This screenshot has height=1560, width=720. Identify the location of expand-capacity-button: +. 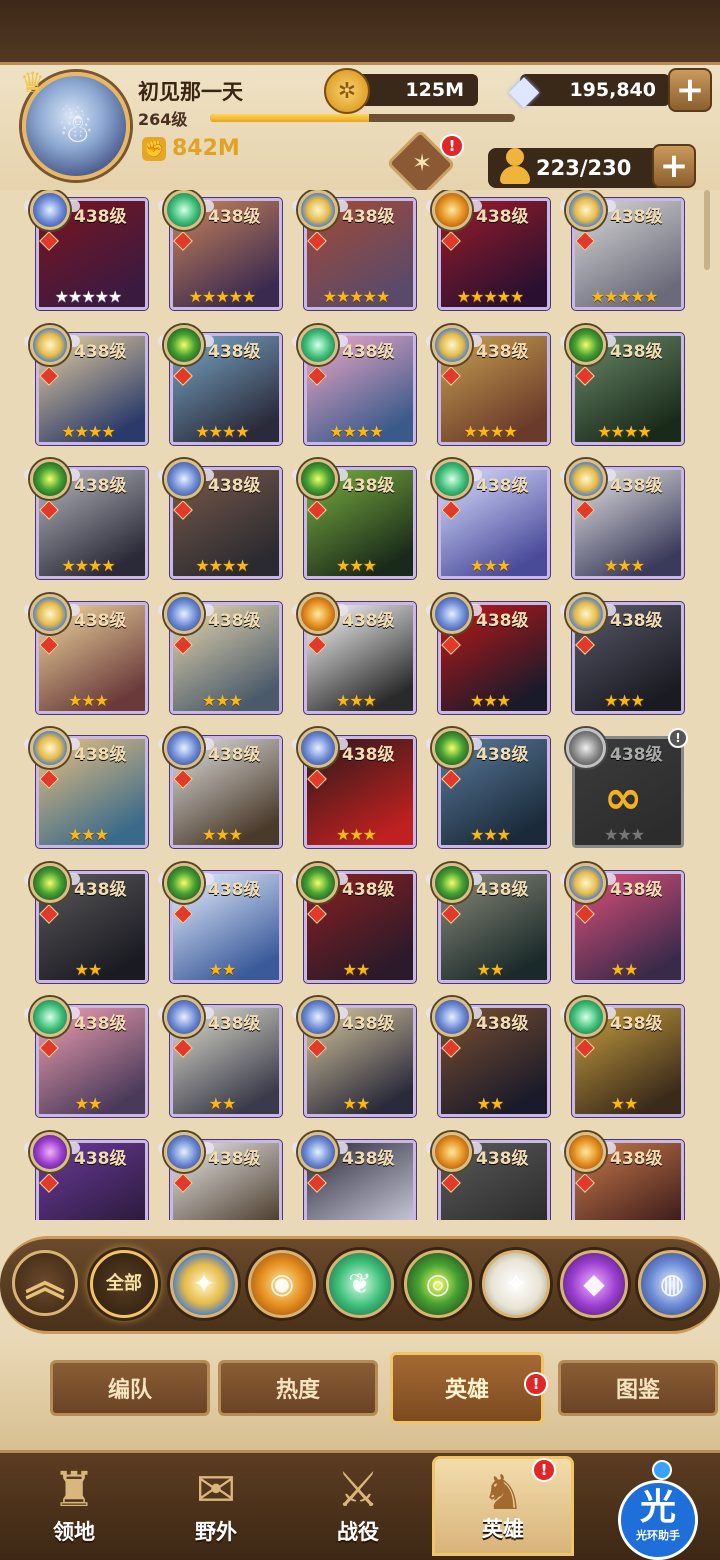
(674, 166).